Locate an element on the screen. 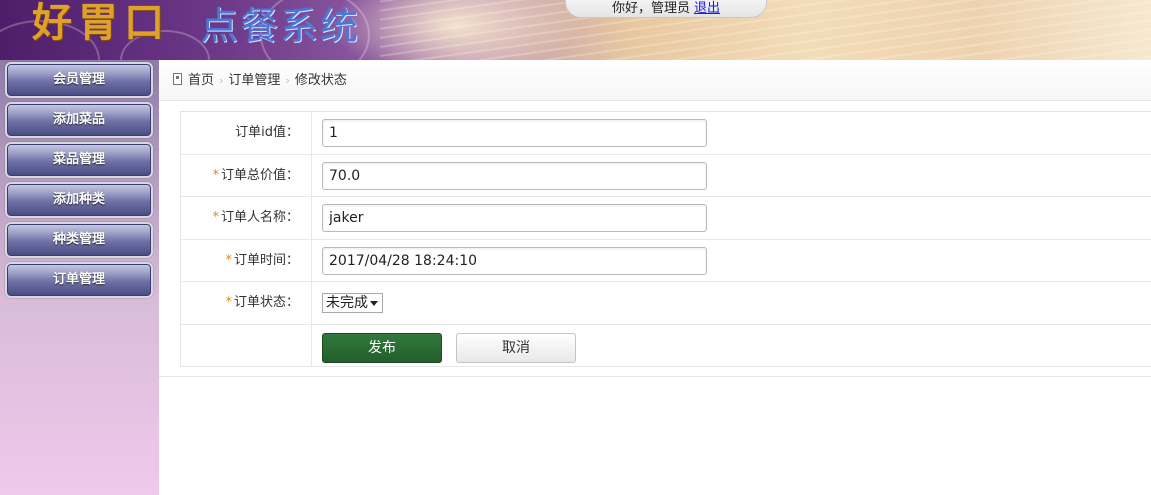 The image size is (1151, 495). cancel-button: 取消 is located at coordinates (516, 347).